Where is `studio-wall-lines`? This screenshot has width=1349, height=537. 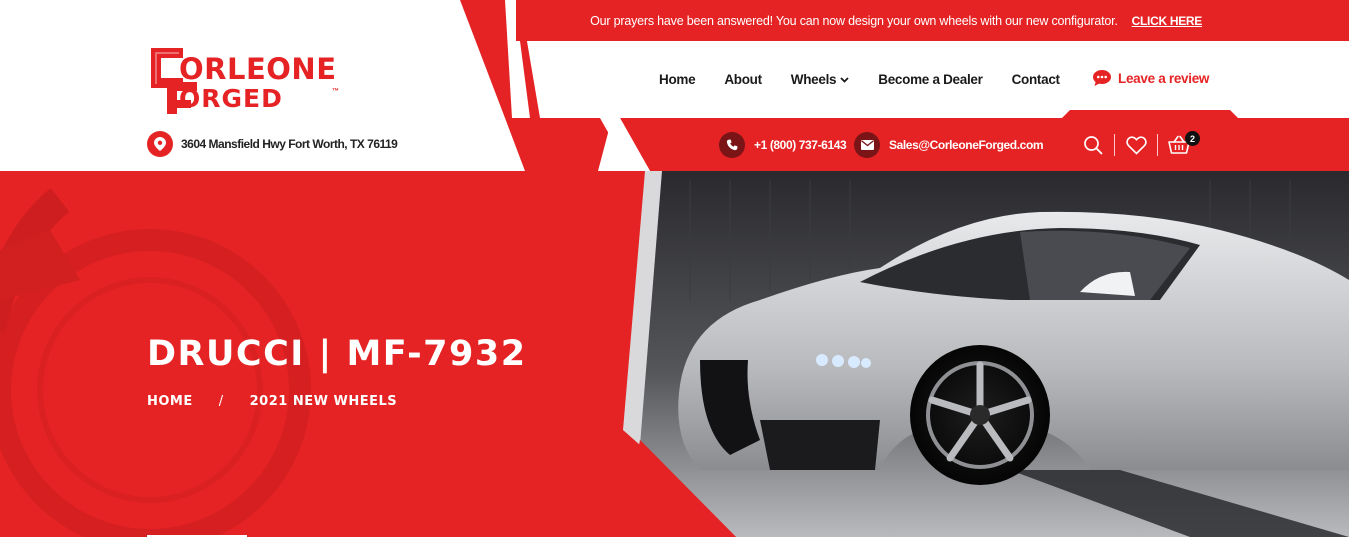
studio-wall-lines is located at coordinates (990, 240).